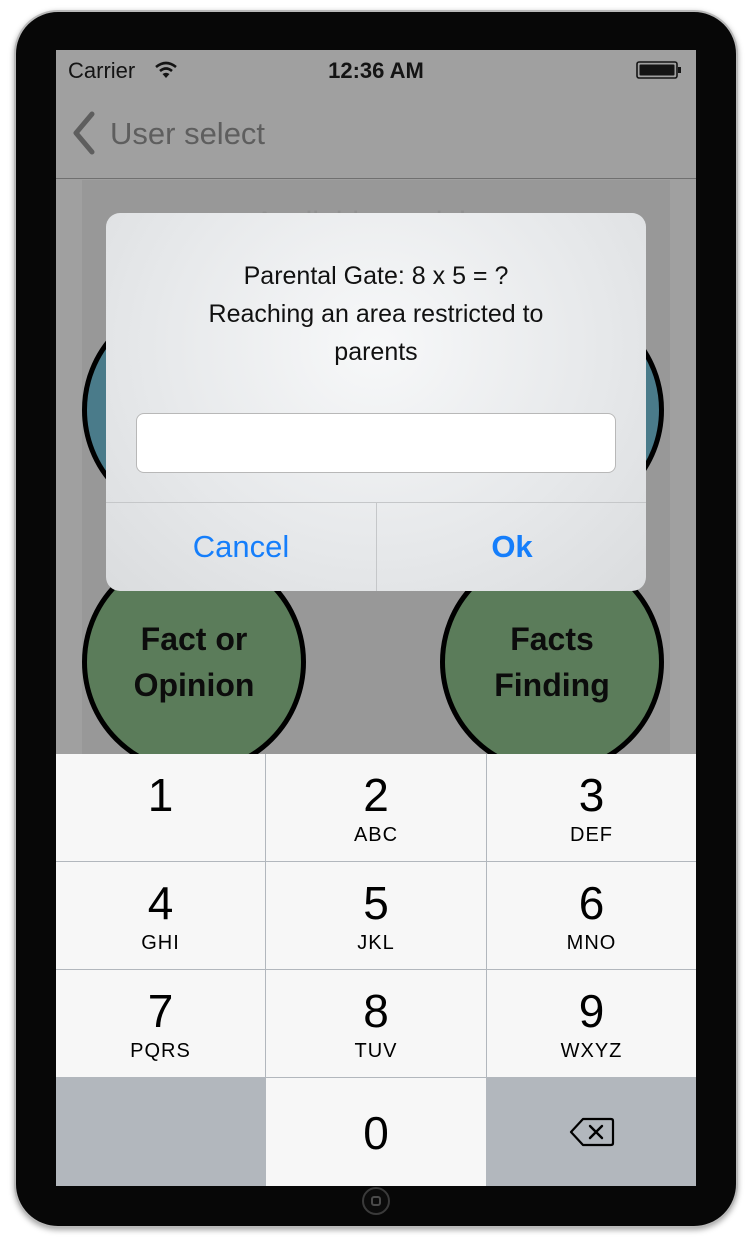  I want to click on key-number: 7, so click(160, 1011).